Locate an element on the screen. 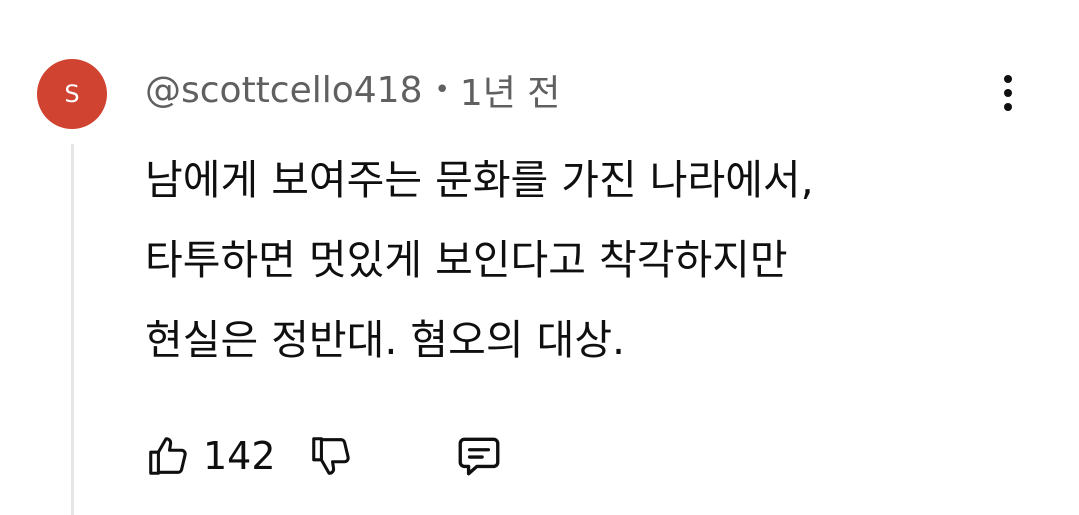 Image resolution: width=1079 pixels, height=515 pixels. comment-text-line: 현실은 정반대. 혐오의 대상. is located at coordinates (385, 340).